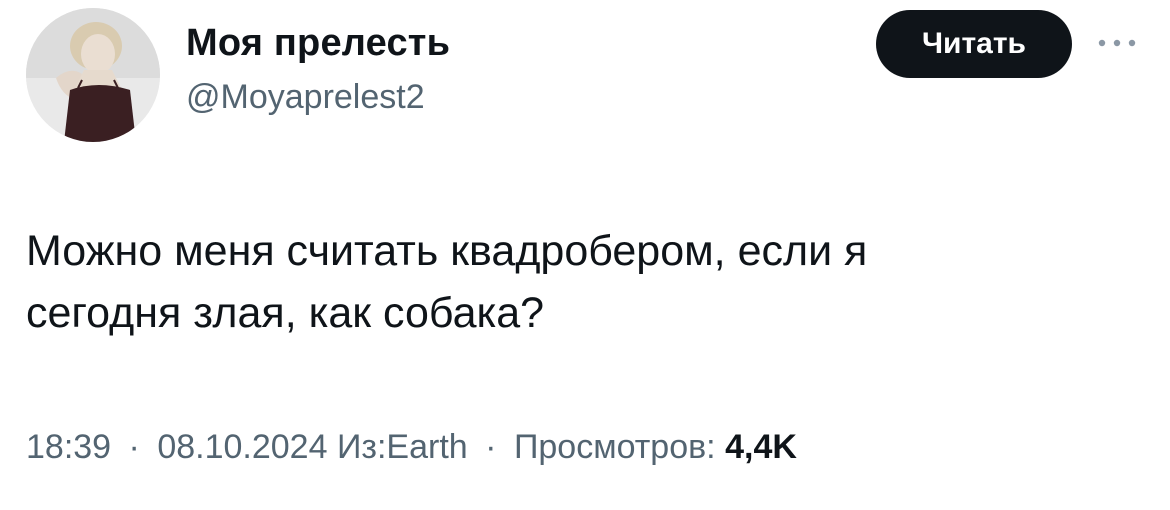 Image resolution: width=1170 pixels, height=510 pixels. What do you see at coordinates (761, 447) in the screenshot?
I see `views-count: 4,4K` at bounding box center [761, 447].